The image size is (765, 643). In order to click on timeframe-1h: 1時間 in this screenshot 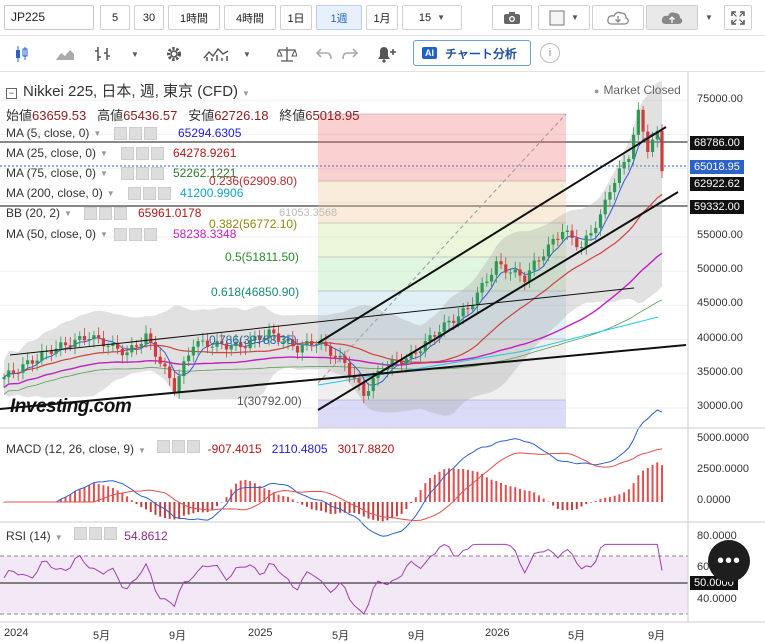, I will do `click(194, 17)`.